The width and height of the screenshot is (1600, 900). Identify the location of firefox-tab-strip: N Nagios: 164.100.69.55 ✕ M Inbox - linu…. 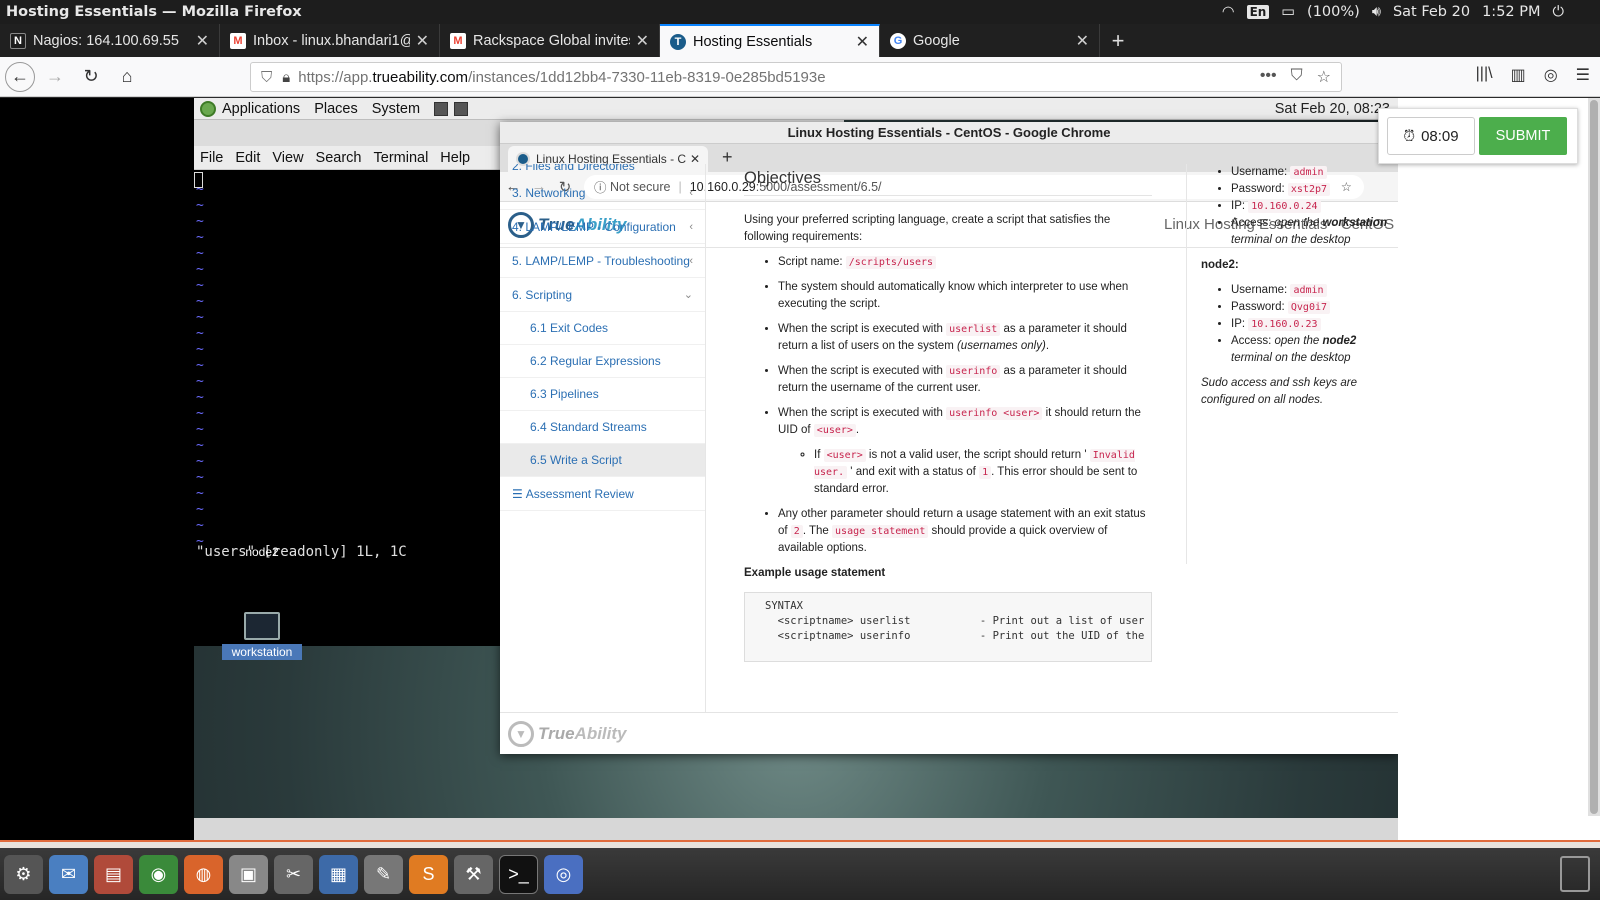
(800, 40).